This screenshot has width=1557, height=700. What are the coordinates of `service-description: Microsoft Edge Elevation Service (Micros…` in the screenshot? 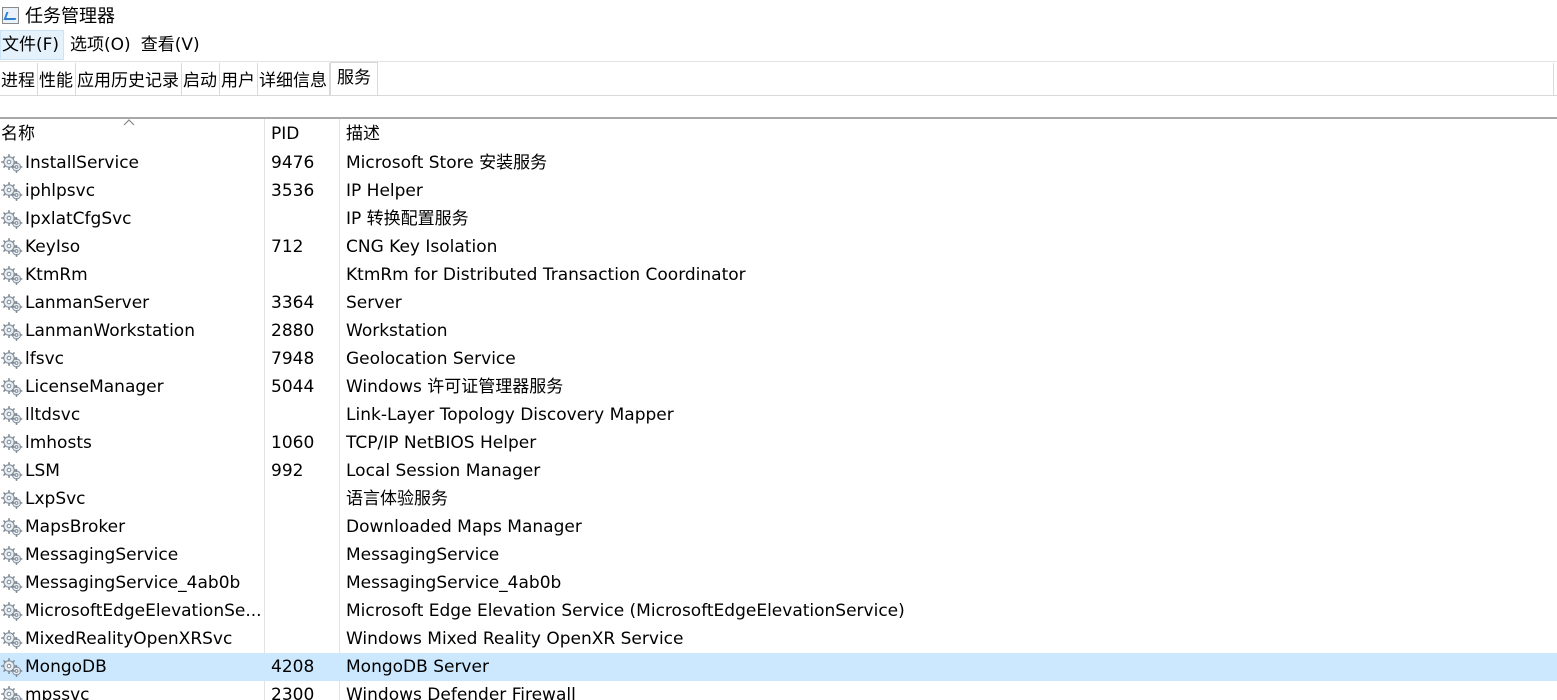 It's located at (625, 611).